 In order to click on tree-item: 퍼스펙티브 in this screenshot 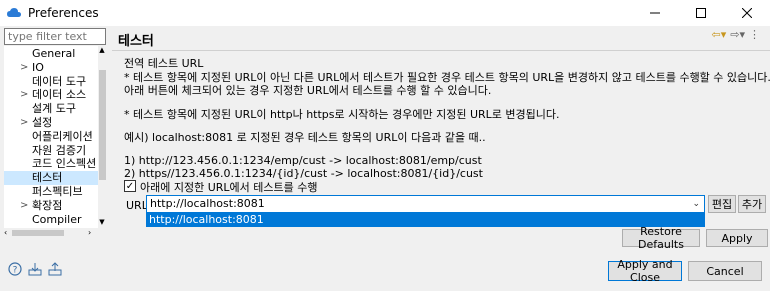, I will do `click(51, 192)`.